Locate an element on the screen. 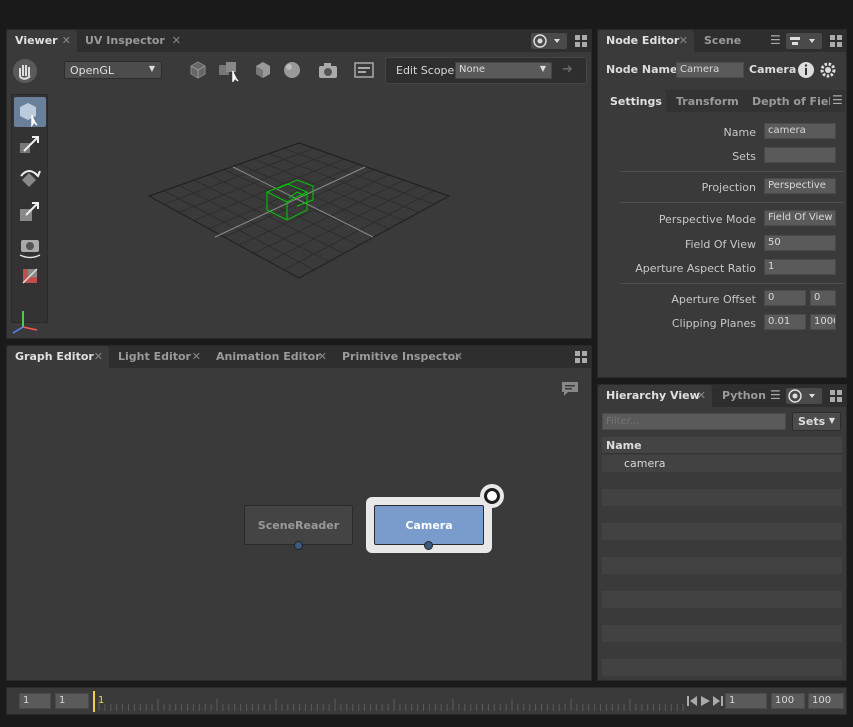  pin-menu-button is located at coordinates (804, 41).